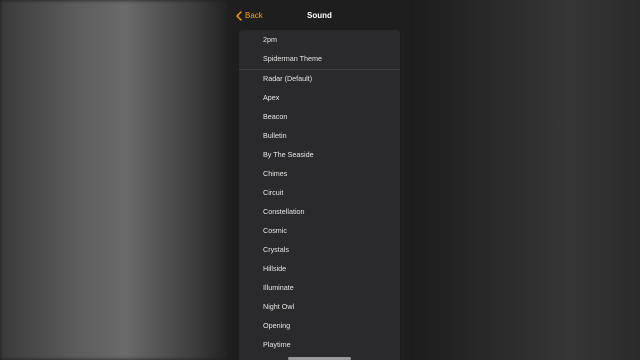  What do you see at coordinates (319, 78) in the screenshot?
I see `sound-item-radar: Radar (Default)` at bounding box center [319, 78].